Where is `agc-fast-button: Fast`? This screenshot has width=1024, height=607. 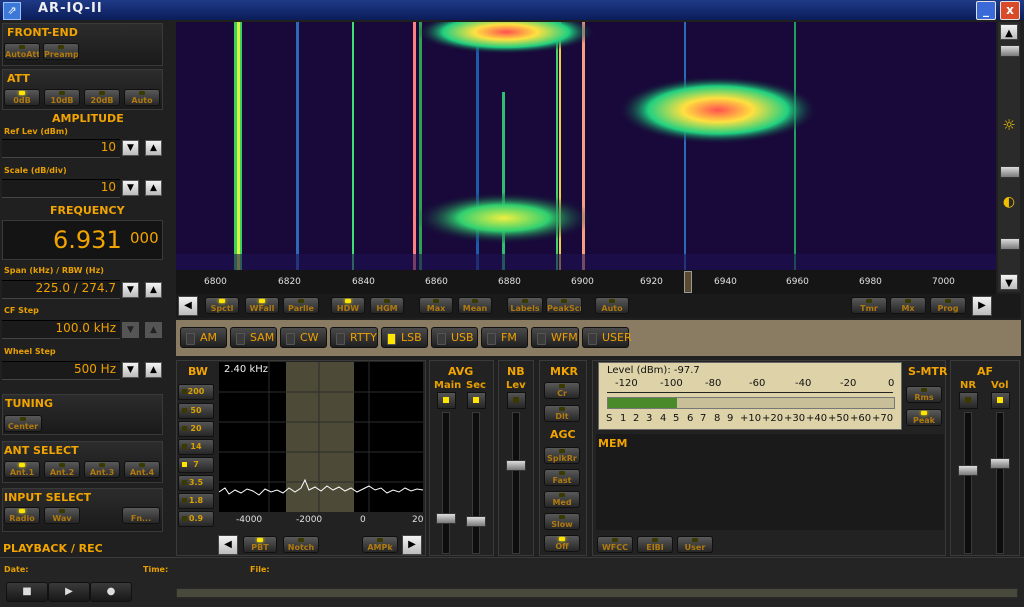
agc-fast-button: Fast is located at coordinates (562, 477).